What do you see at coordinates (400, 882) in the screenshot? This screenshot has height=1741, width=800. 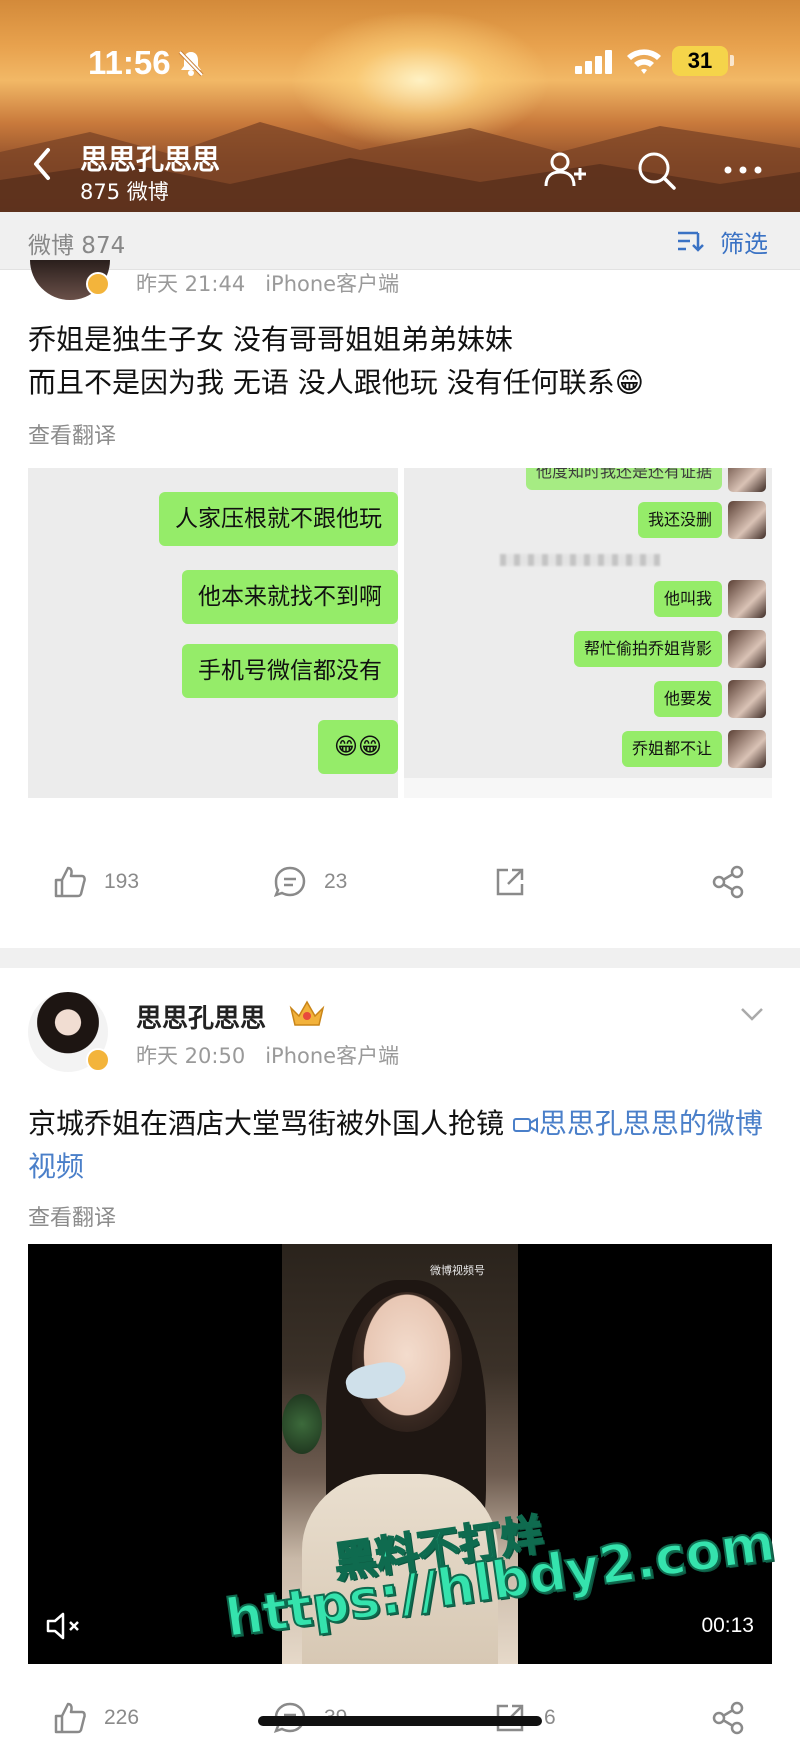 I see `post-action-bar: 193 23` at bounding box center [400, 882].